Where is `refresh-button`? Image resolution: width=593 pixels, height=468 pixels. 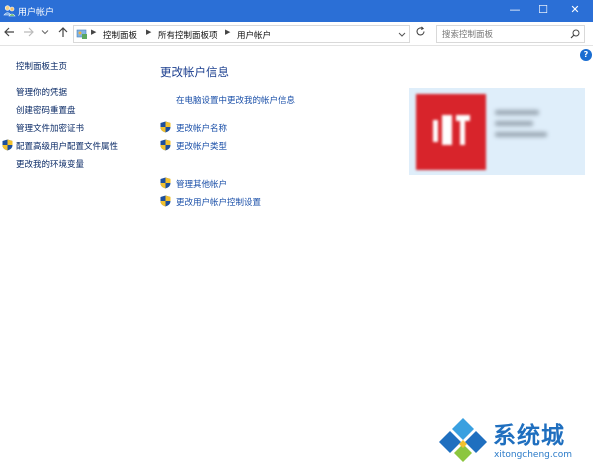
refresh-button is located at coordinates (420, 34).